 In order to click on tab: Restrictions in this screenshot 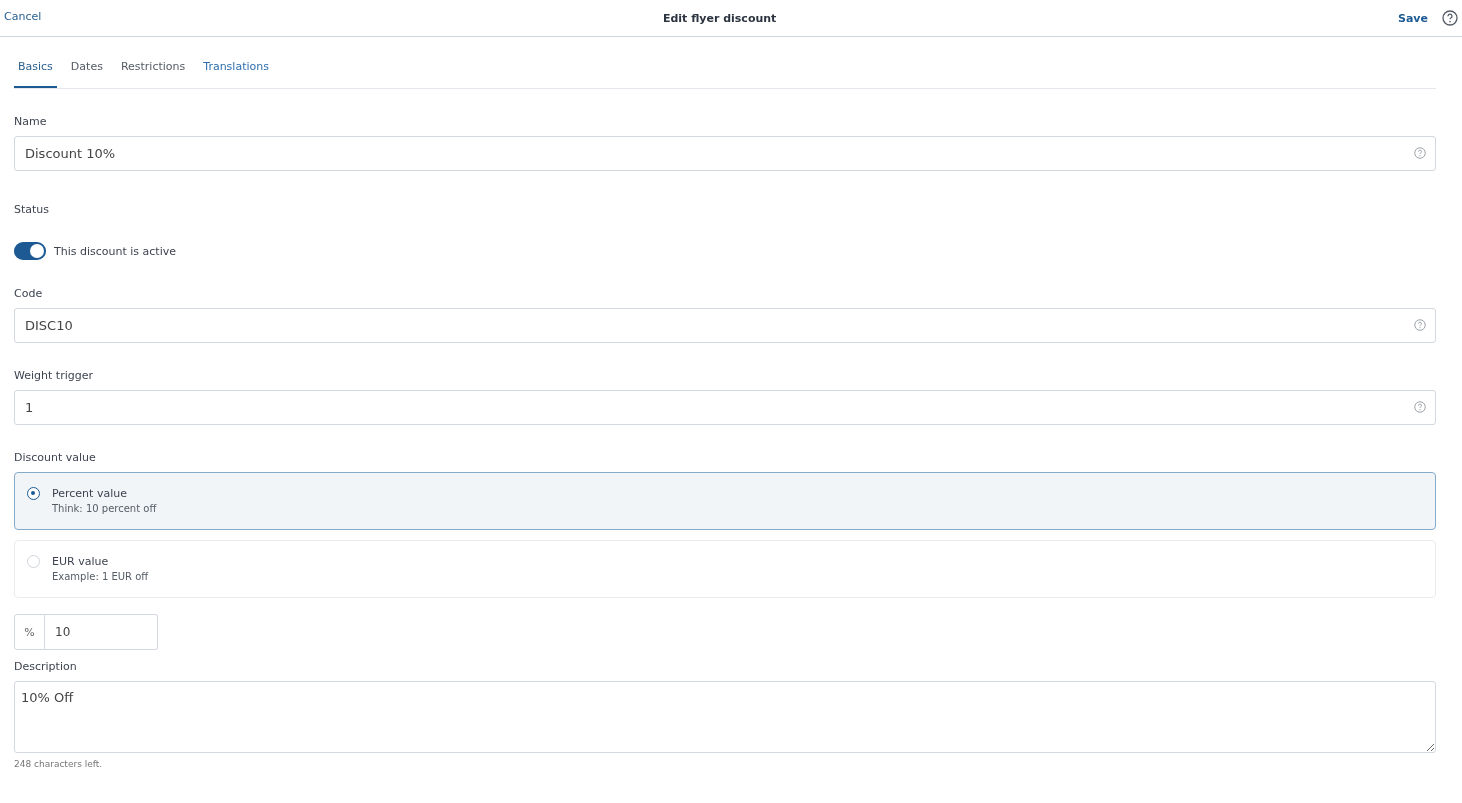, I will do `click(153, 74)`.